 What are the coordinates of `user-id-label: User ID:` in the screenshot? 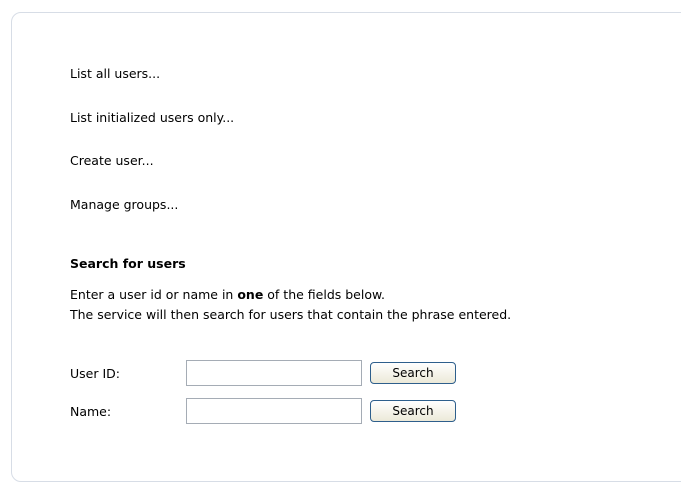 It's located at (95, 373).